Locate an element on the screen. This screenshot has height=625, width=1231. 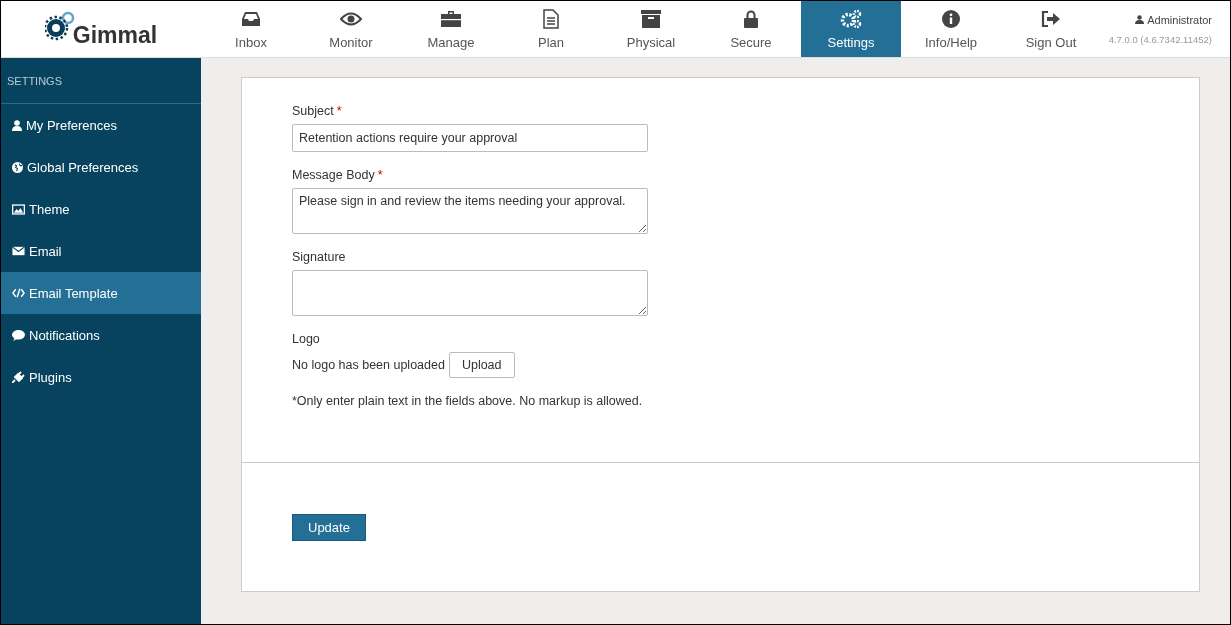
nav-tab: Manage is located at coordinates (451, 29).